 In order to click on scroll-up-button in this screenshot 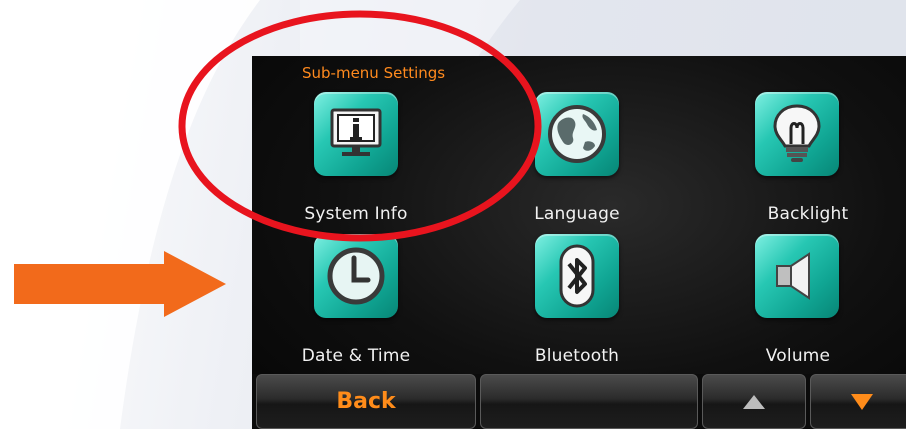, I will do `click(754, 401)`.